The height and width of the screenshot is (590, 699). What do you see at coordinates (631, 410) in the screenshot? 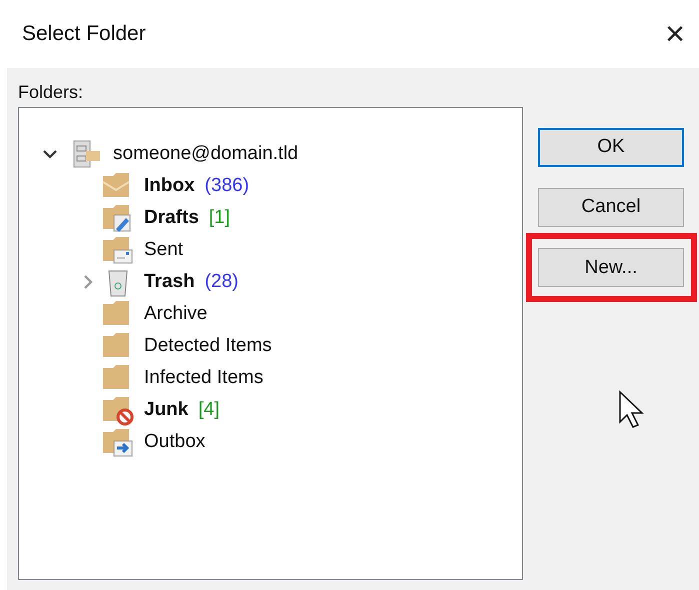
I see `mouse-cursor-icon` at bounding box center [631, 410].